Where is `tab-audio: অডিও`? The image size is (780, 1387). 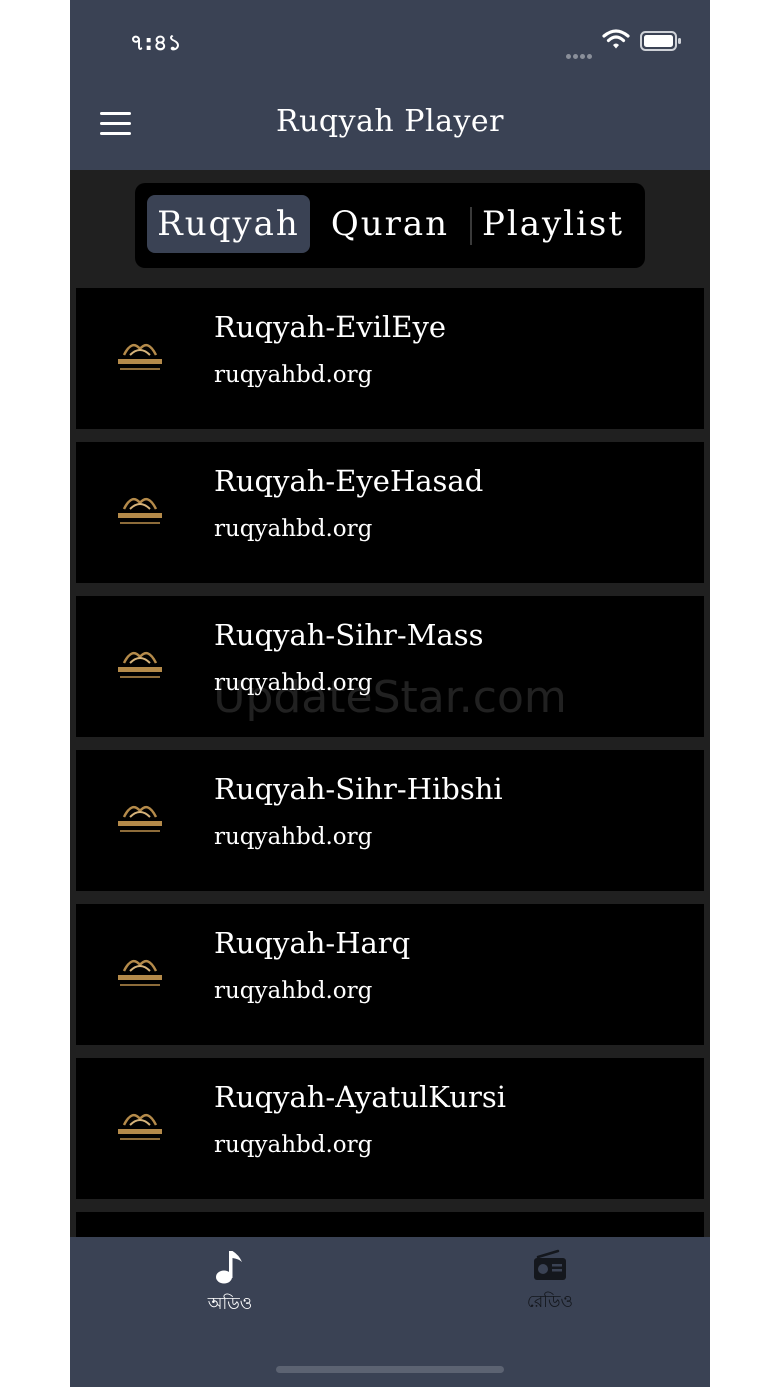 tab-audio: অডিও is located at coordinates (230, 1284).